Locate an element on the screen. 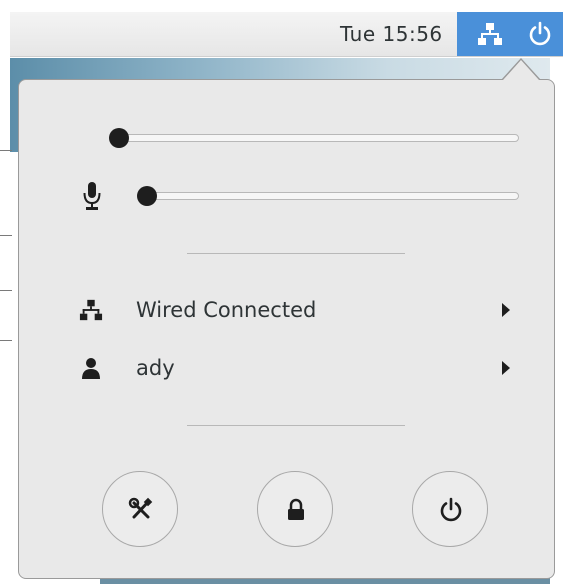  volume-slider-knob is located at coordinates (119, 138).